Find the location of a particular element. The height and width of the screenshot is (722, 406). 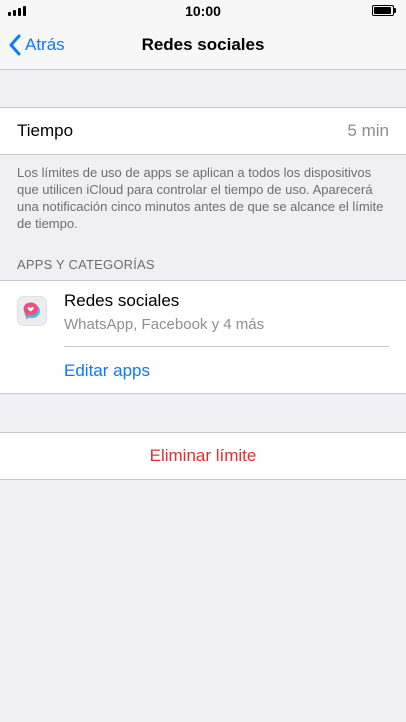

delete-limit-button: Eliminar límite is located at coordinates (203, 456).